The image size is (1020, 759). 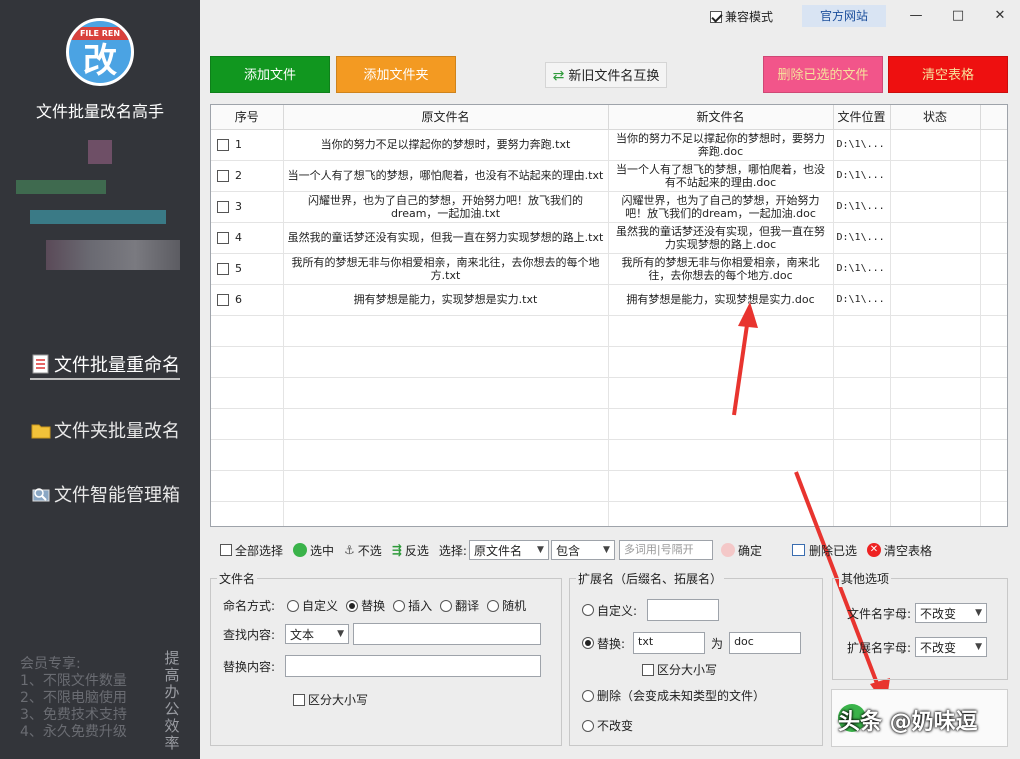 What do you see at coordinates (798, 550) in the screenshot?
I see `delete-list-icon` at bounding box center [798, 550].